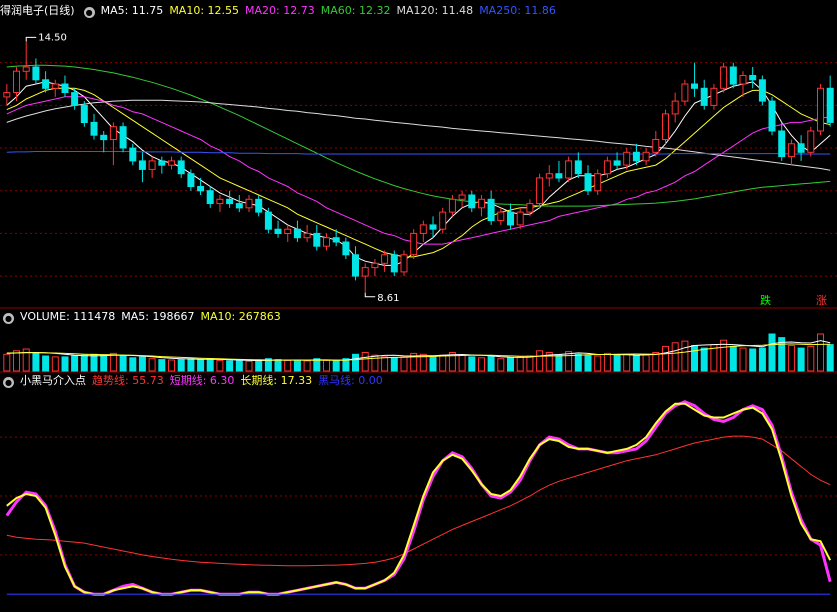 The image size is (837, 612). I want to click on stock-title: 得润电子(日线), so click(37, 10).